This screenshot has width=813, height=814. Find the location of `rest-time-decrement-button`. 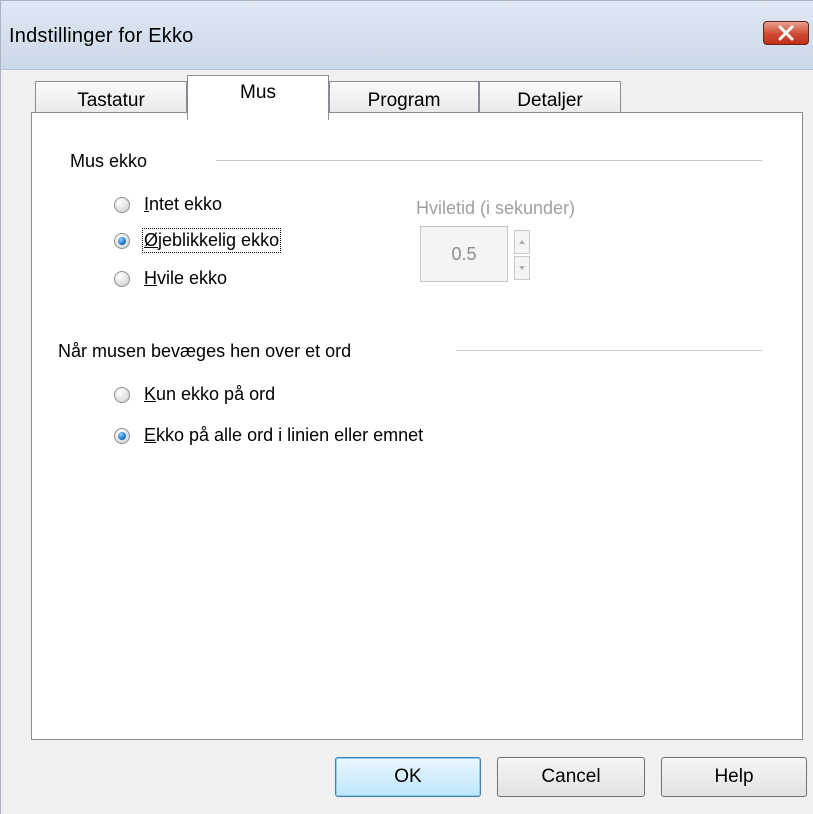

rest-time-decrement-button is located at coordinates (522, 268).